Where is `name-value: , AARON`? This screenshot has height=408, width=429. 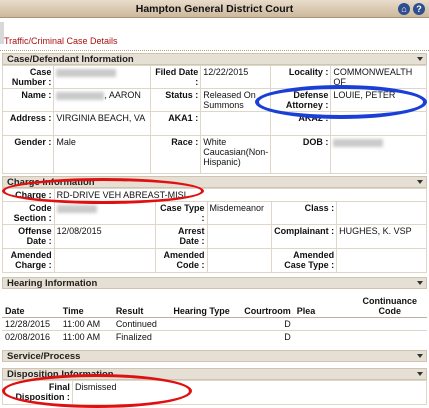
name-value: , AARON is located at coordinates (102, 100).